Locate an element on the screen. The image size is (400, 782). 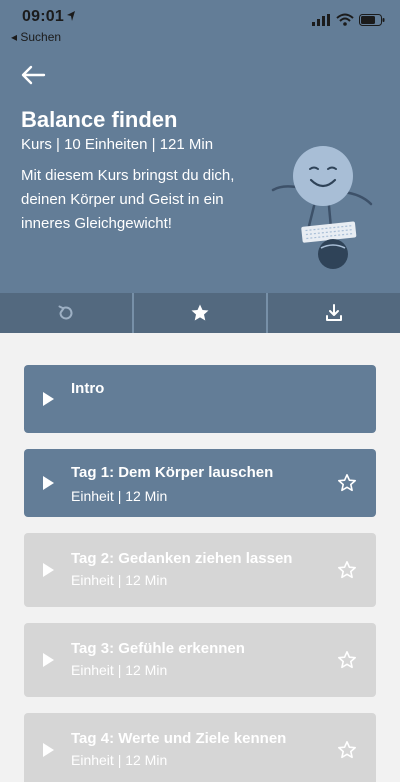
lesson-title: Intro is located at coordinates (88, 388).